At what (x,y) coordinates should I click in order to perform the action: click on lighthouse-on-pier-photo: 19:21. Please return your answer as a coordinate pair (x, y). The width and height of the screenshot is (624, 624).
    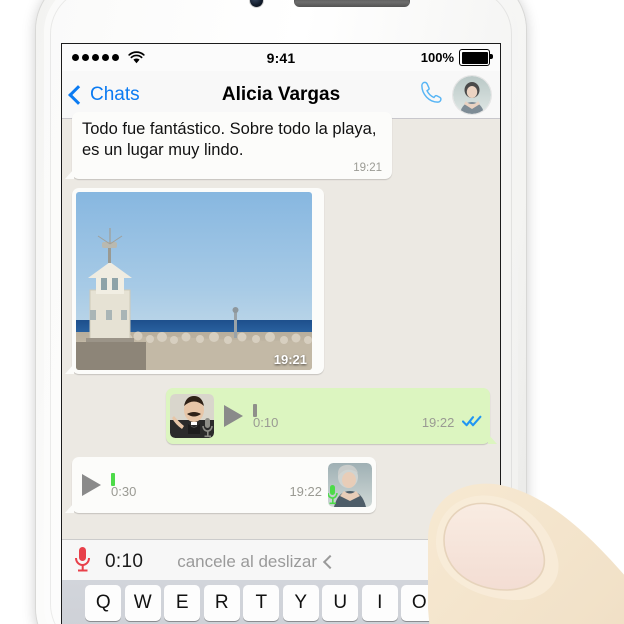
    Looking at the image, I should click on (194, 281).